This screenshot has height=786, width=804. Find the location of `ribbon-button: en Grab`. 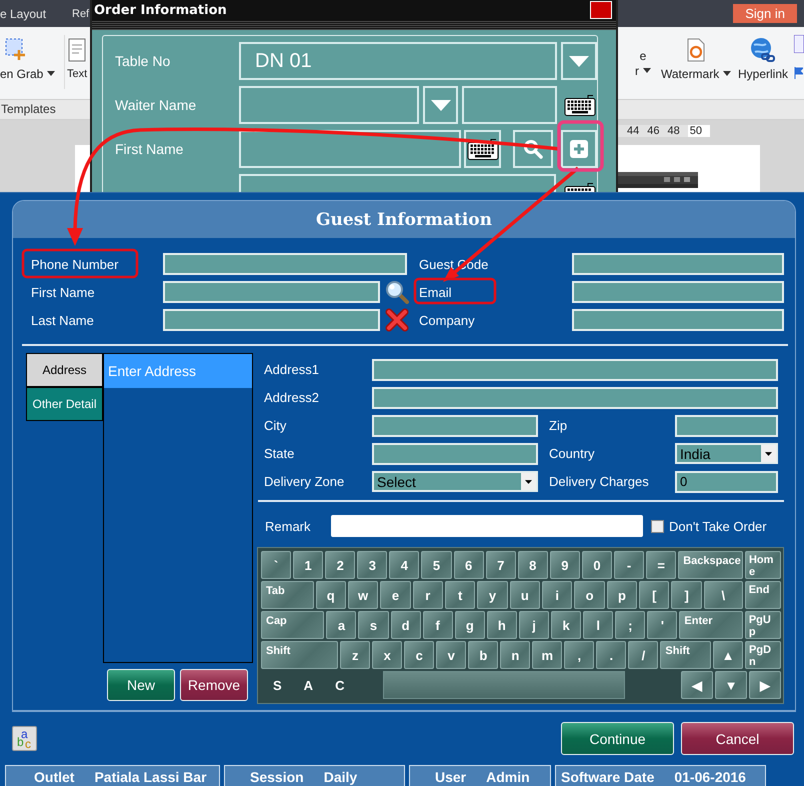

ribbon-button: en Grab is located at coordinates (31, 63).